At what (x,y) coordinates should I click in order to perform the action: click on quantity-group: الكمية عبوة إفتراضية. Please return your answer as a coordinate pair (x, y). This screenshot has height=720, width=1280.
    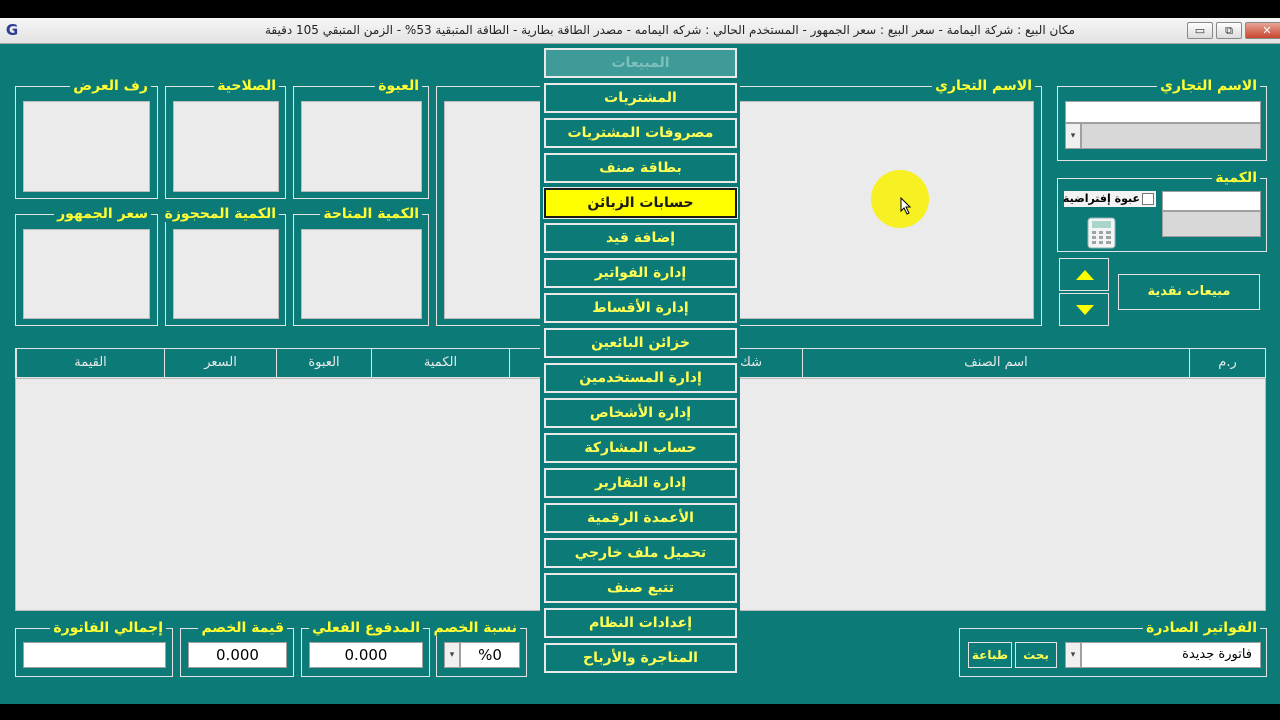
    Looking at the image, I should click on (1162, 211).